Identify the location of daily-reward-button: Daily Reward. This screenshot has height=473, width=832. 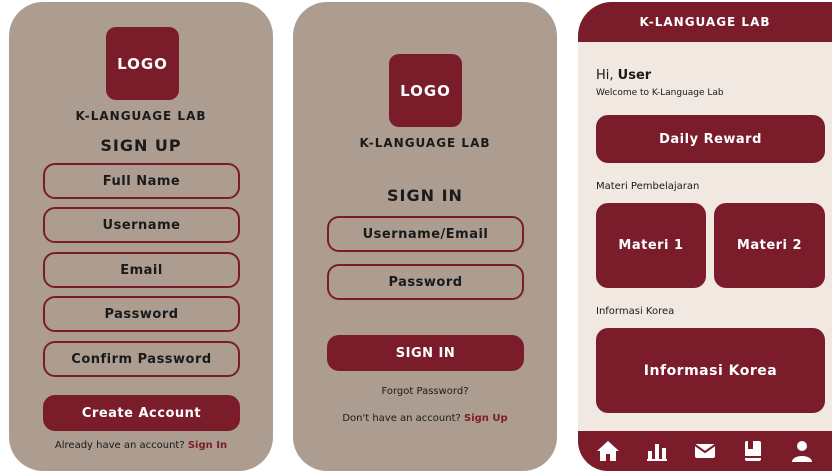
(710, 139).